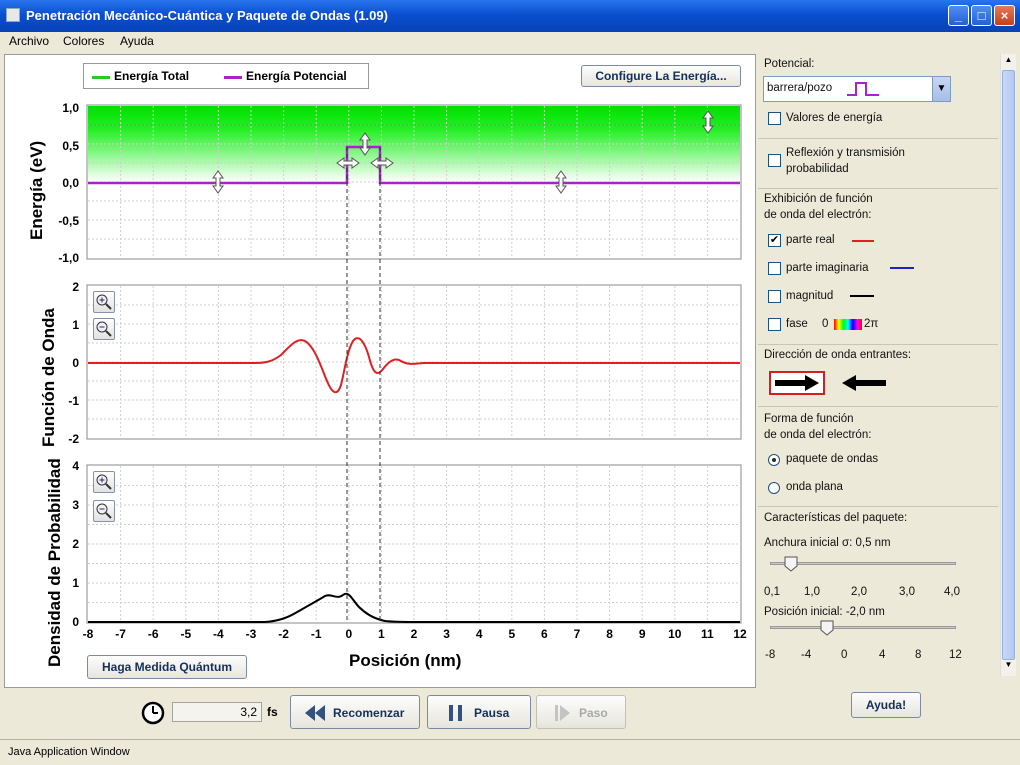 This screenshot has height=765, width=1020. I want to click on energy-values-label: Valores de energía, so click(834, 118).